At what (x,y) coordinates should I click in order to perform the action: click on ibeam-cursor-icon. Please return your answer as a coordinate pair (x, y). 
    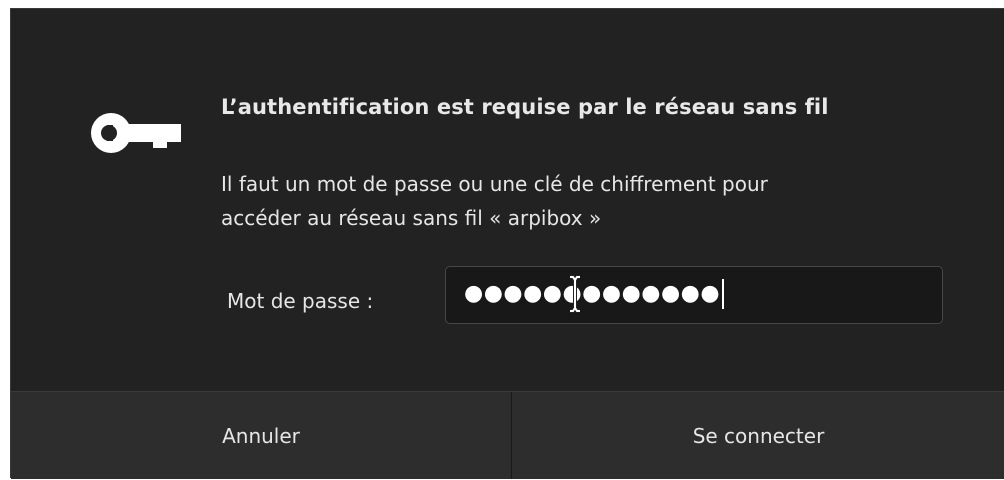
    Looking at the image, I should click on (575, 294).